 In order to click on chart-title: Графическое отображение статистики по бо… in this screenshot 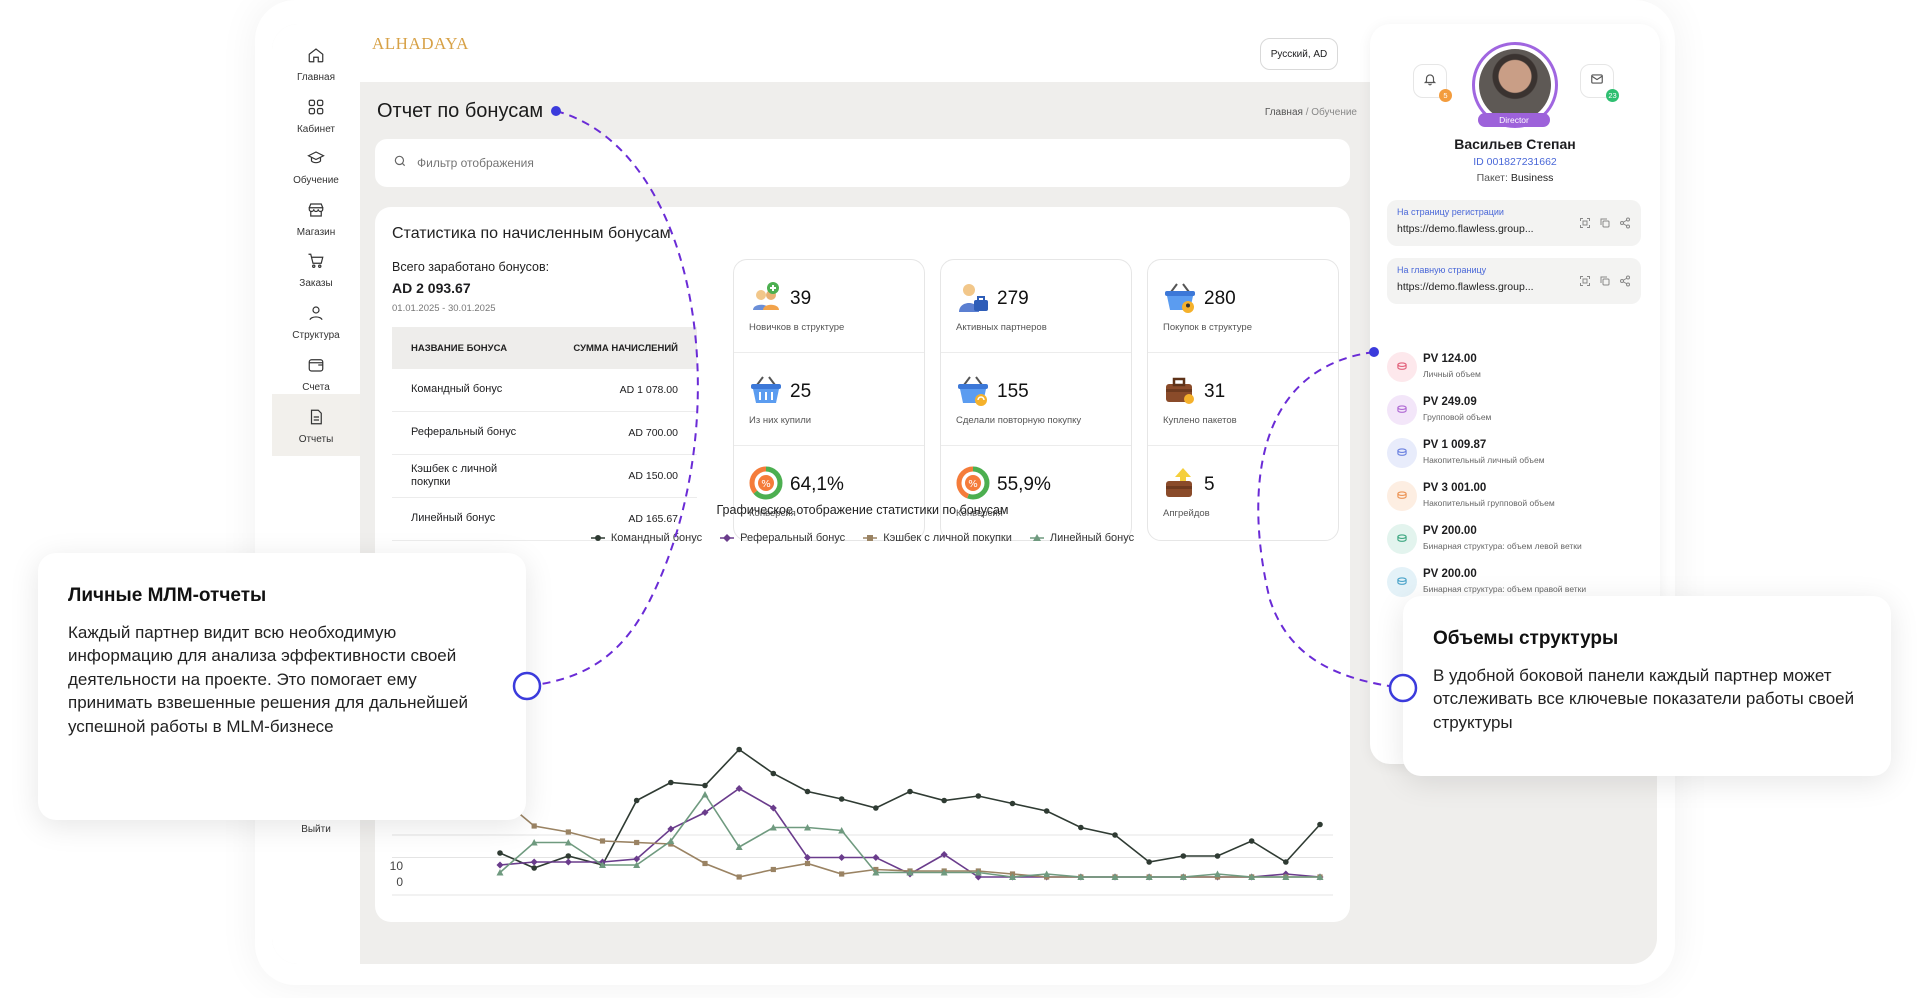, I will do `click(862, 510)`.